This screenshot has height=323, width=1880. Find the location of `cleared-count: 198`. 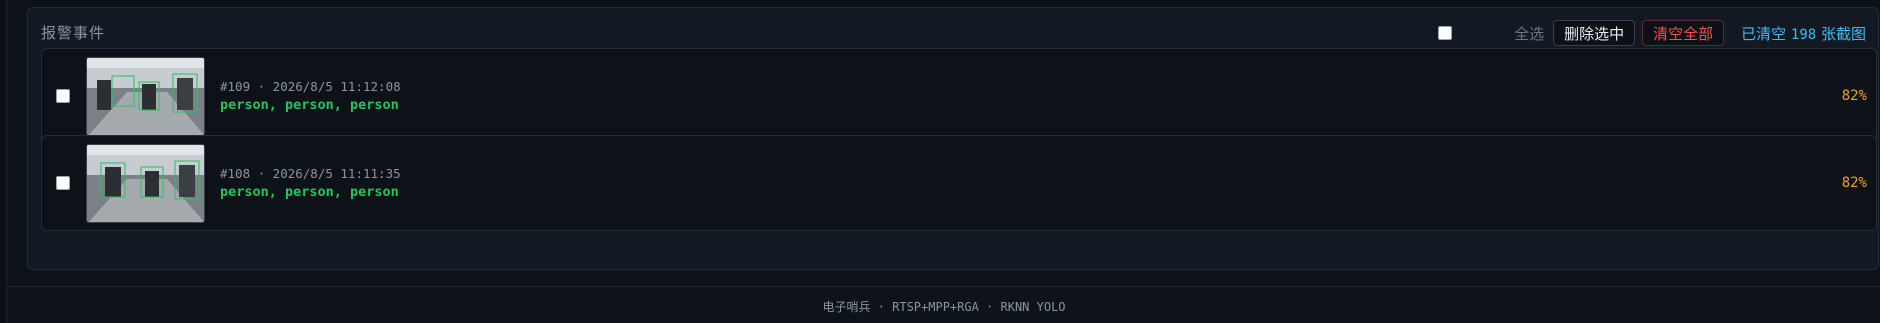

cleared-count: 198 is located at coordinates (1803, 34).